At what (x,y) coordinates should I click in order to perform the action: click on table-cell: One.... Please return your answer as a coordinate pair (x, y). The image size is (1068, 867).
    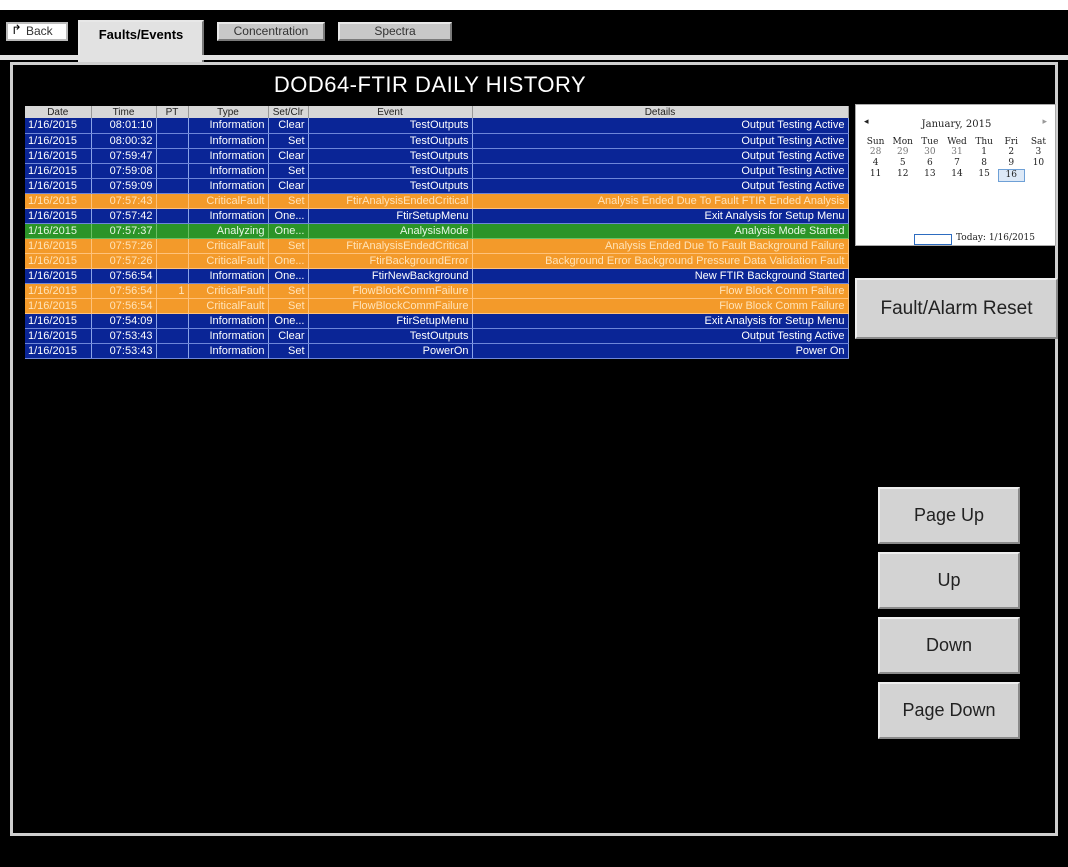
    Looking at the image, I should click on (288, 321).